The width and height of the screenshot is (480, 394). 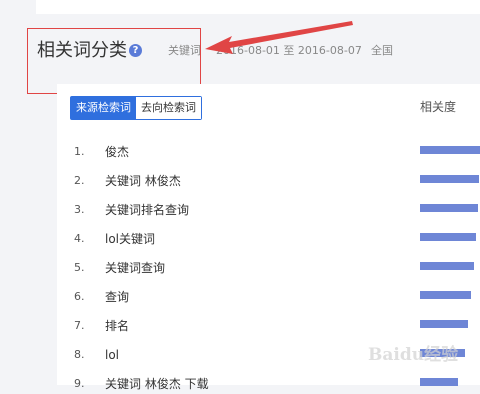 What do you see at coordinates (117, 297) in the screenshot?
I see `row-term: 查询` at bounding box center [117, 297].